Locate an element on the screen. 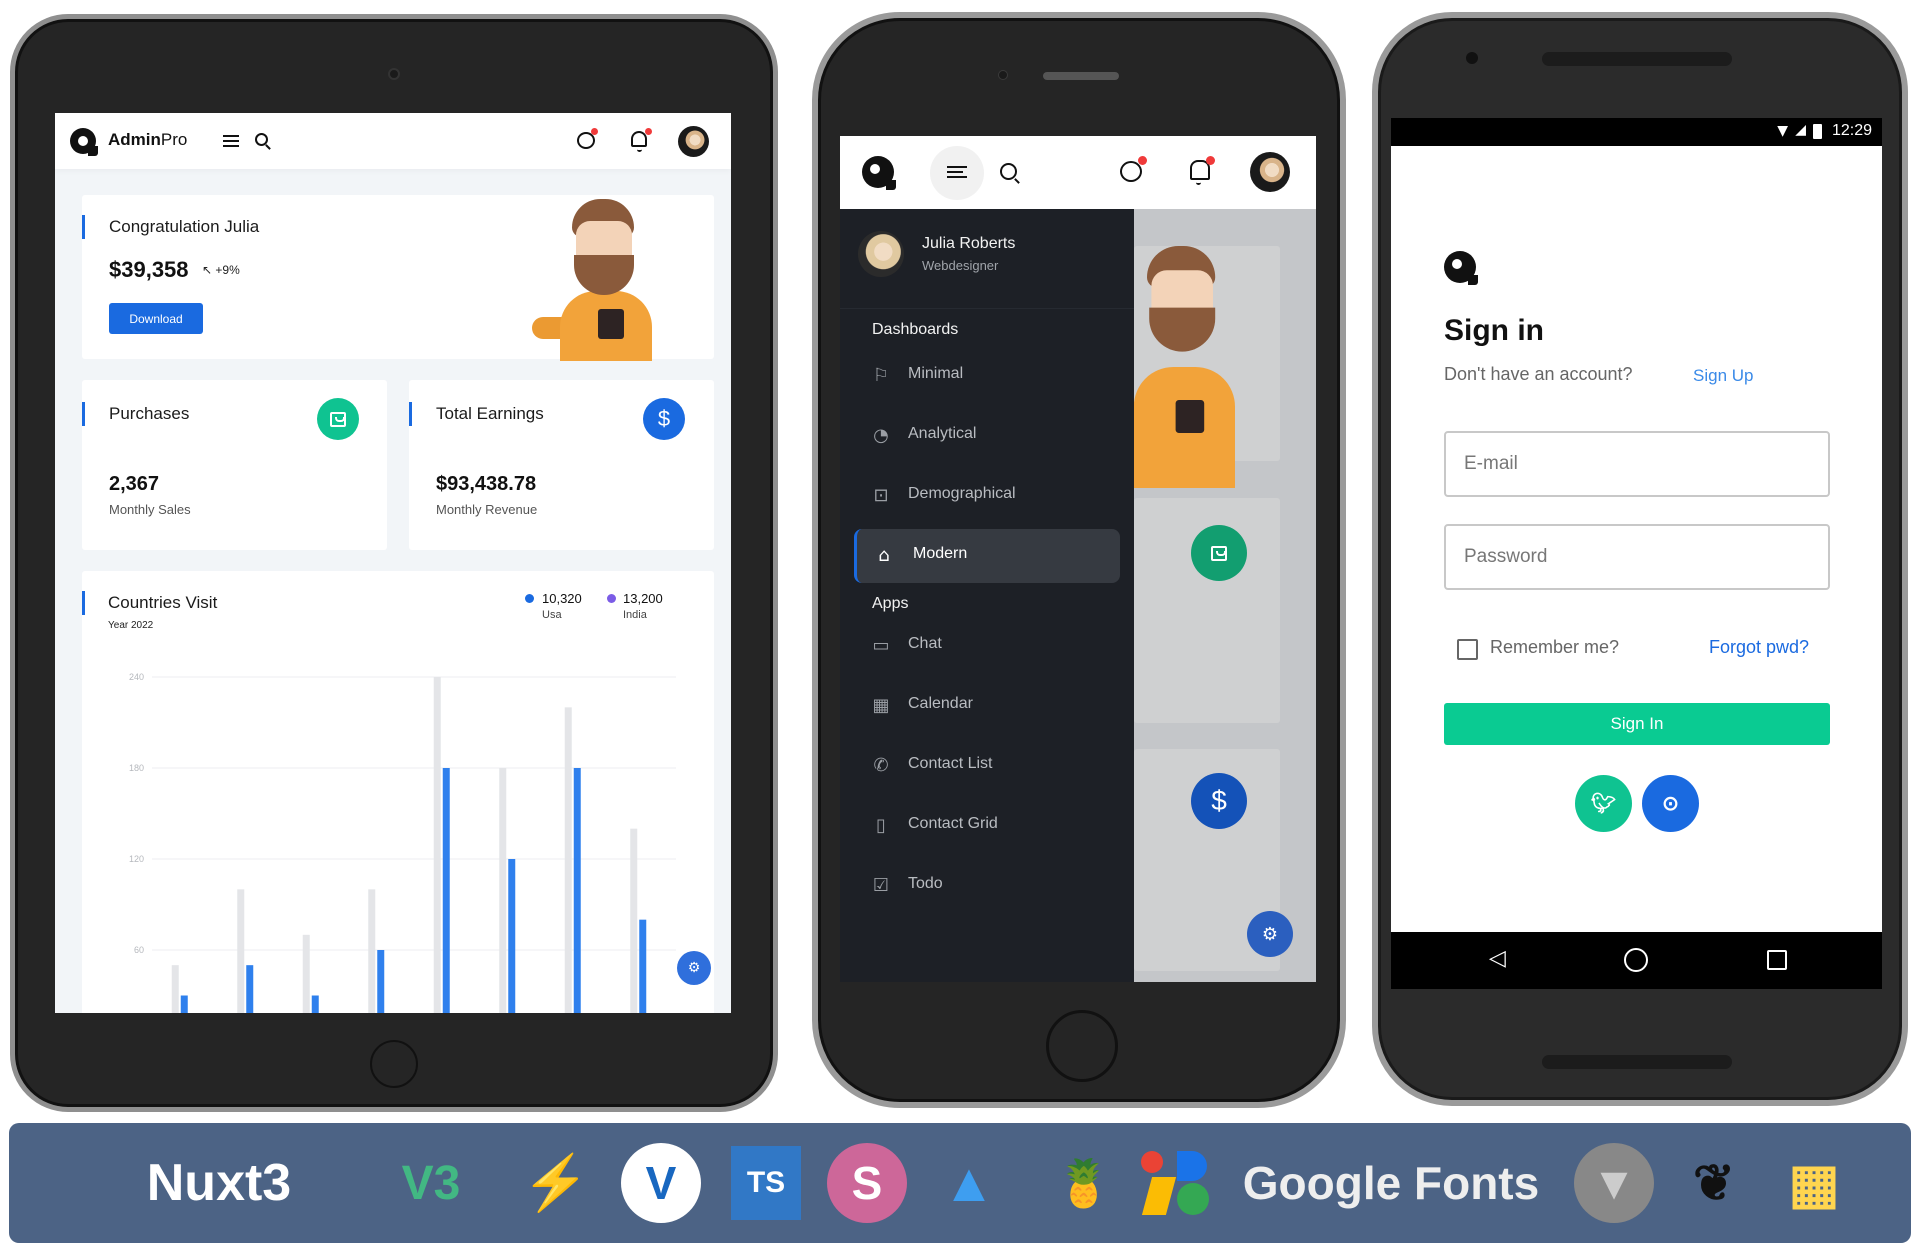  trend-value: +9% is located at coordinates (227, 270).